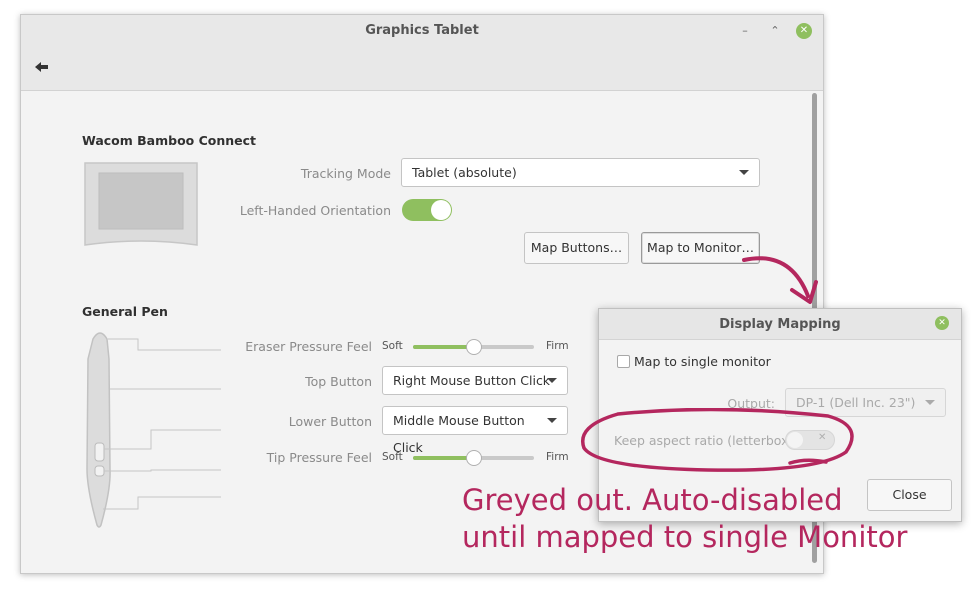 This screenshot has height=590, width=980. Describe the element at coordinates (422, 53) in the screenshot. I see `header-bar: Graphics Tablet – ⌃ ✕` at that location.